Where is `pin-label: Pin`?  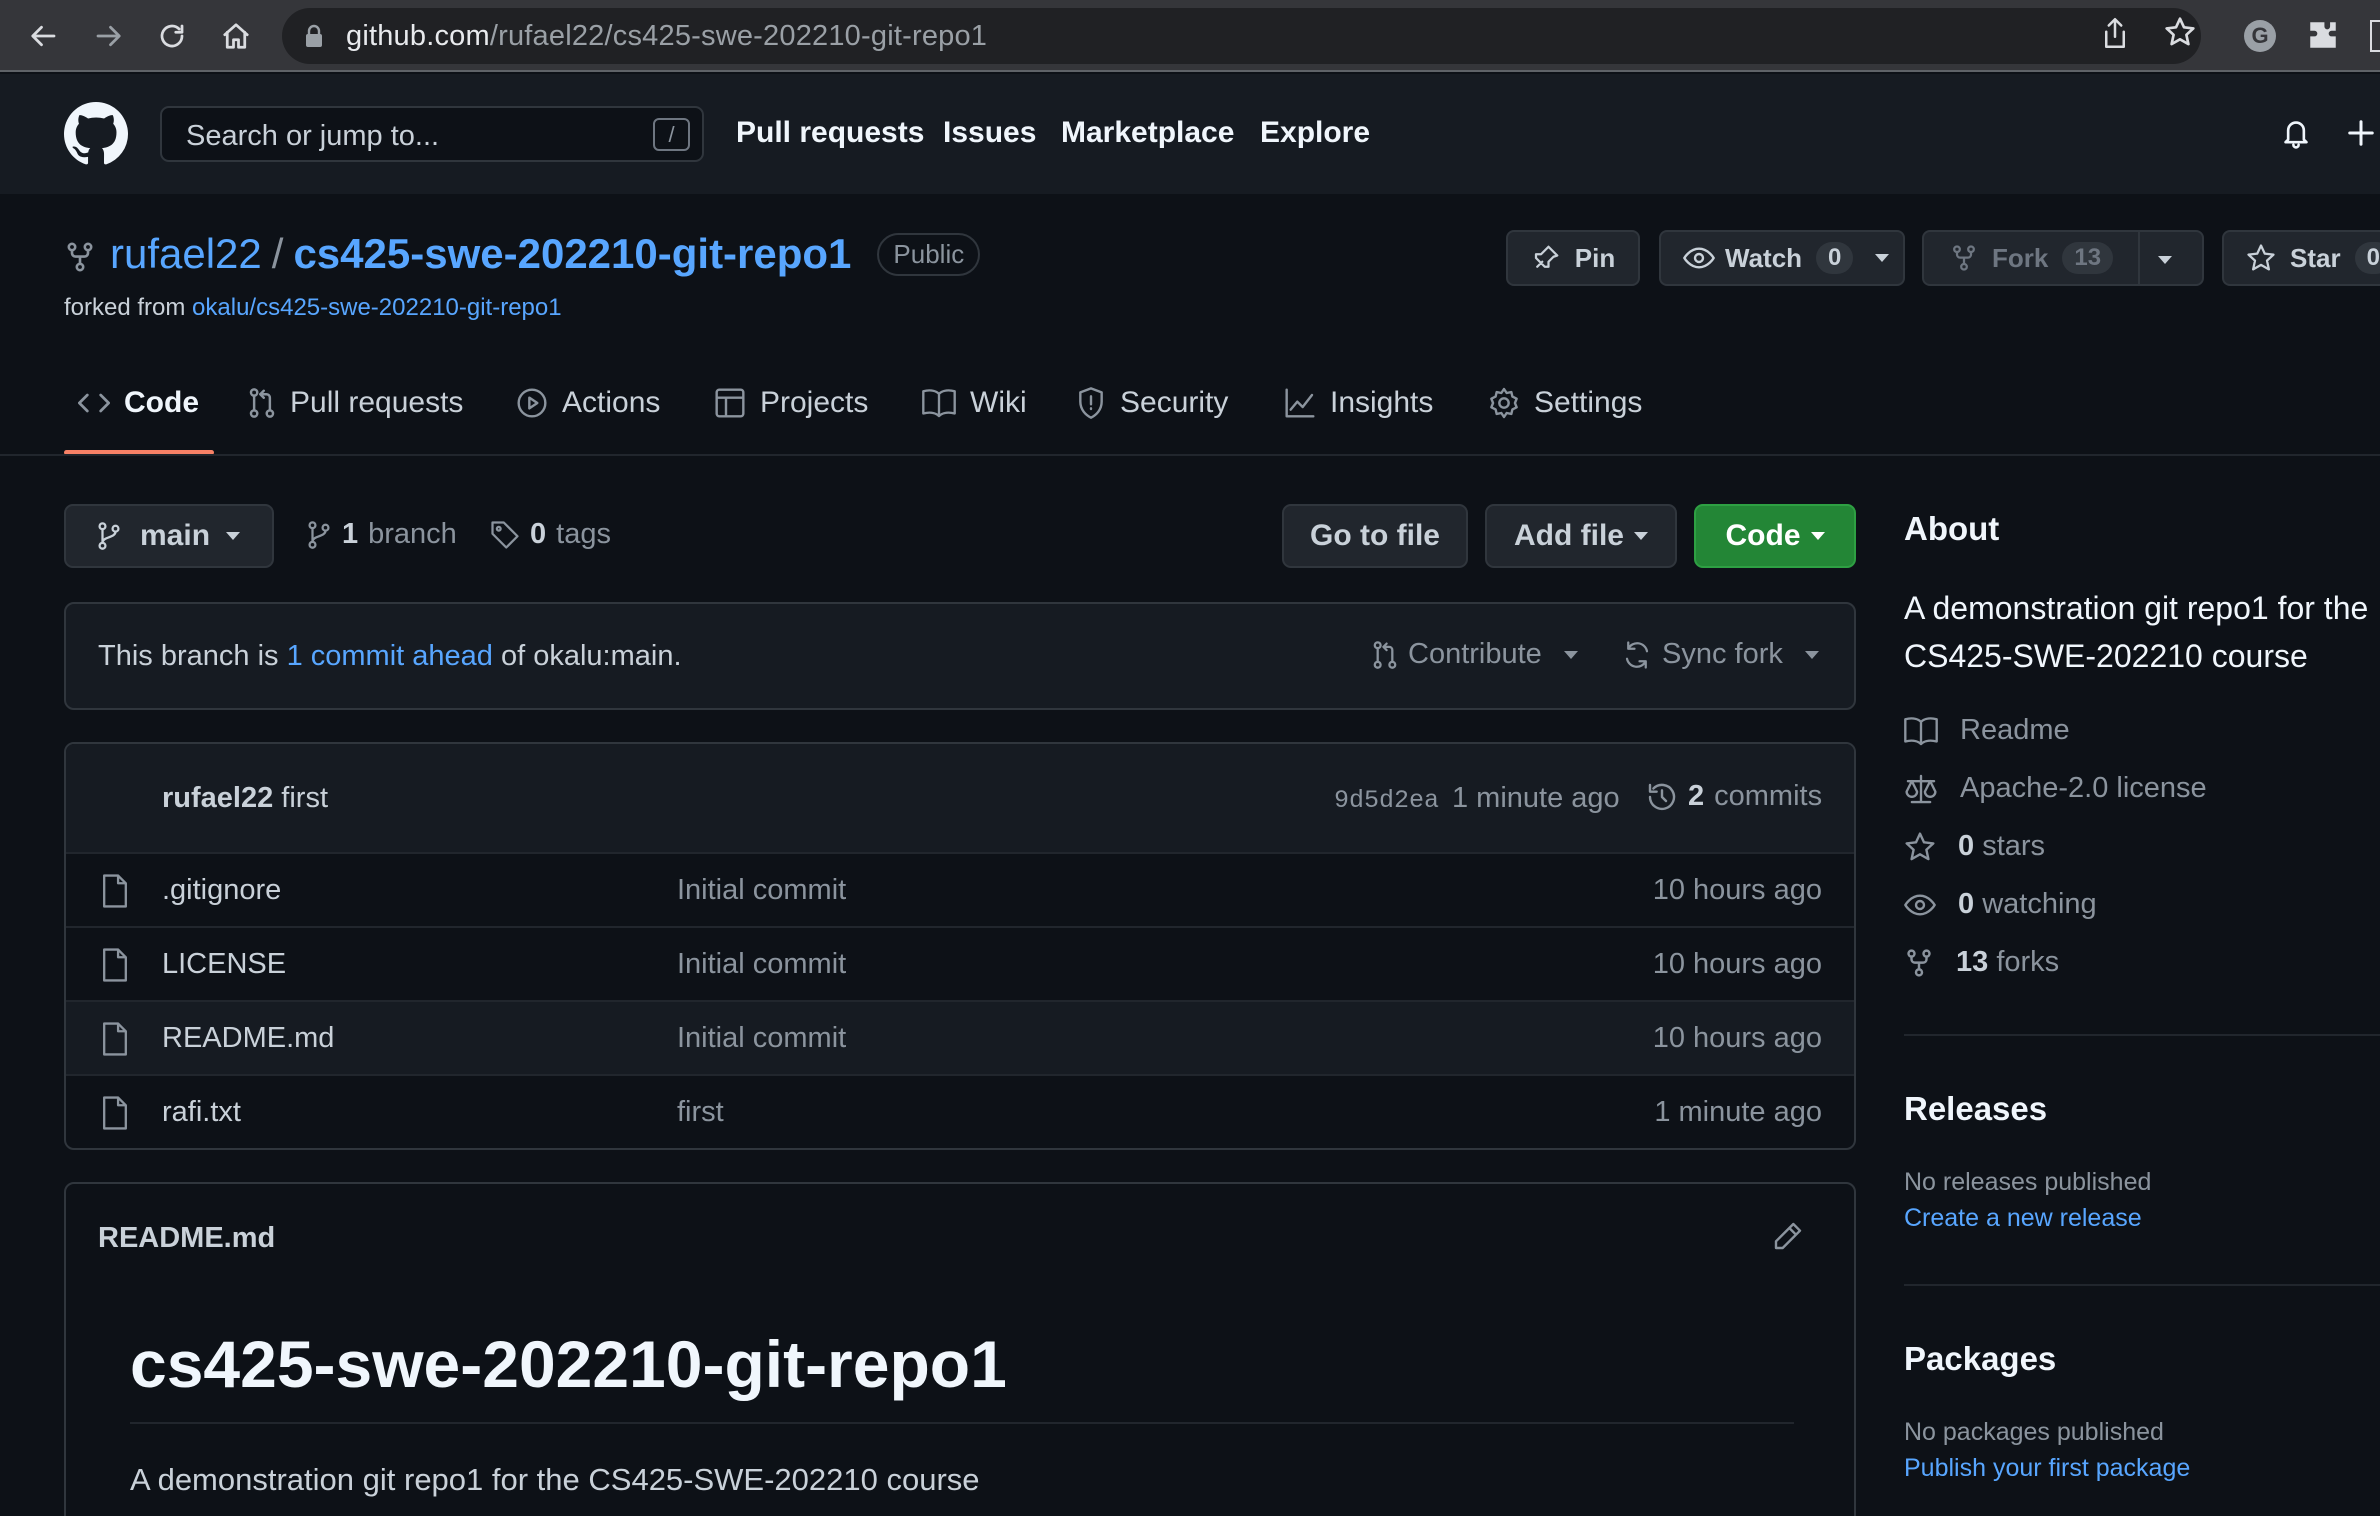
pin-label: Pin is located at coordinates (1595, 257).